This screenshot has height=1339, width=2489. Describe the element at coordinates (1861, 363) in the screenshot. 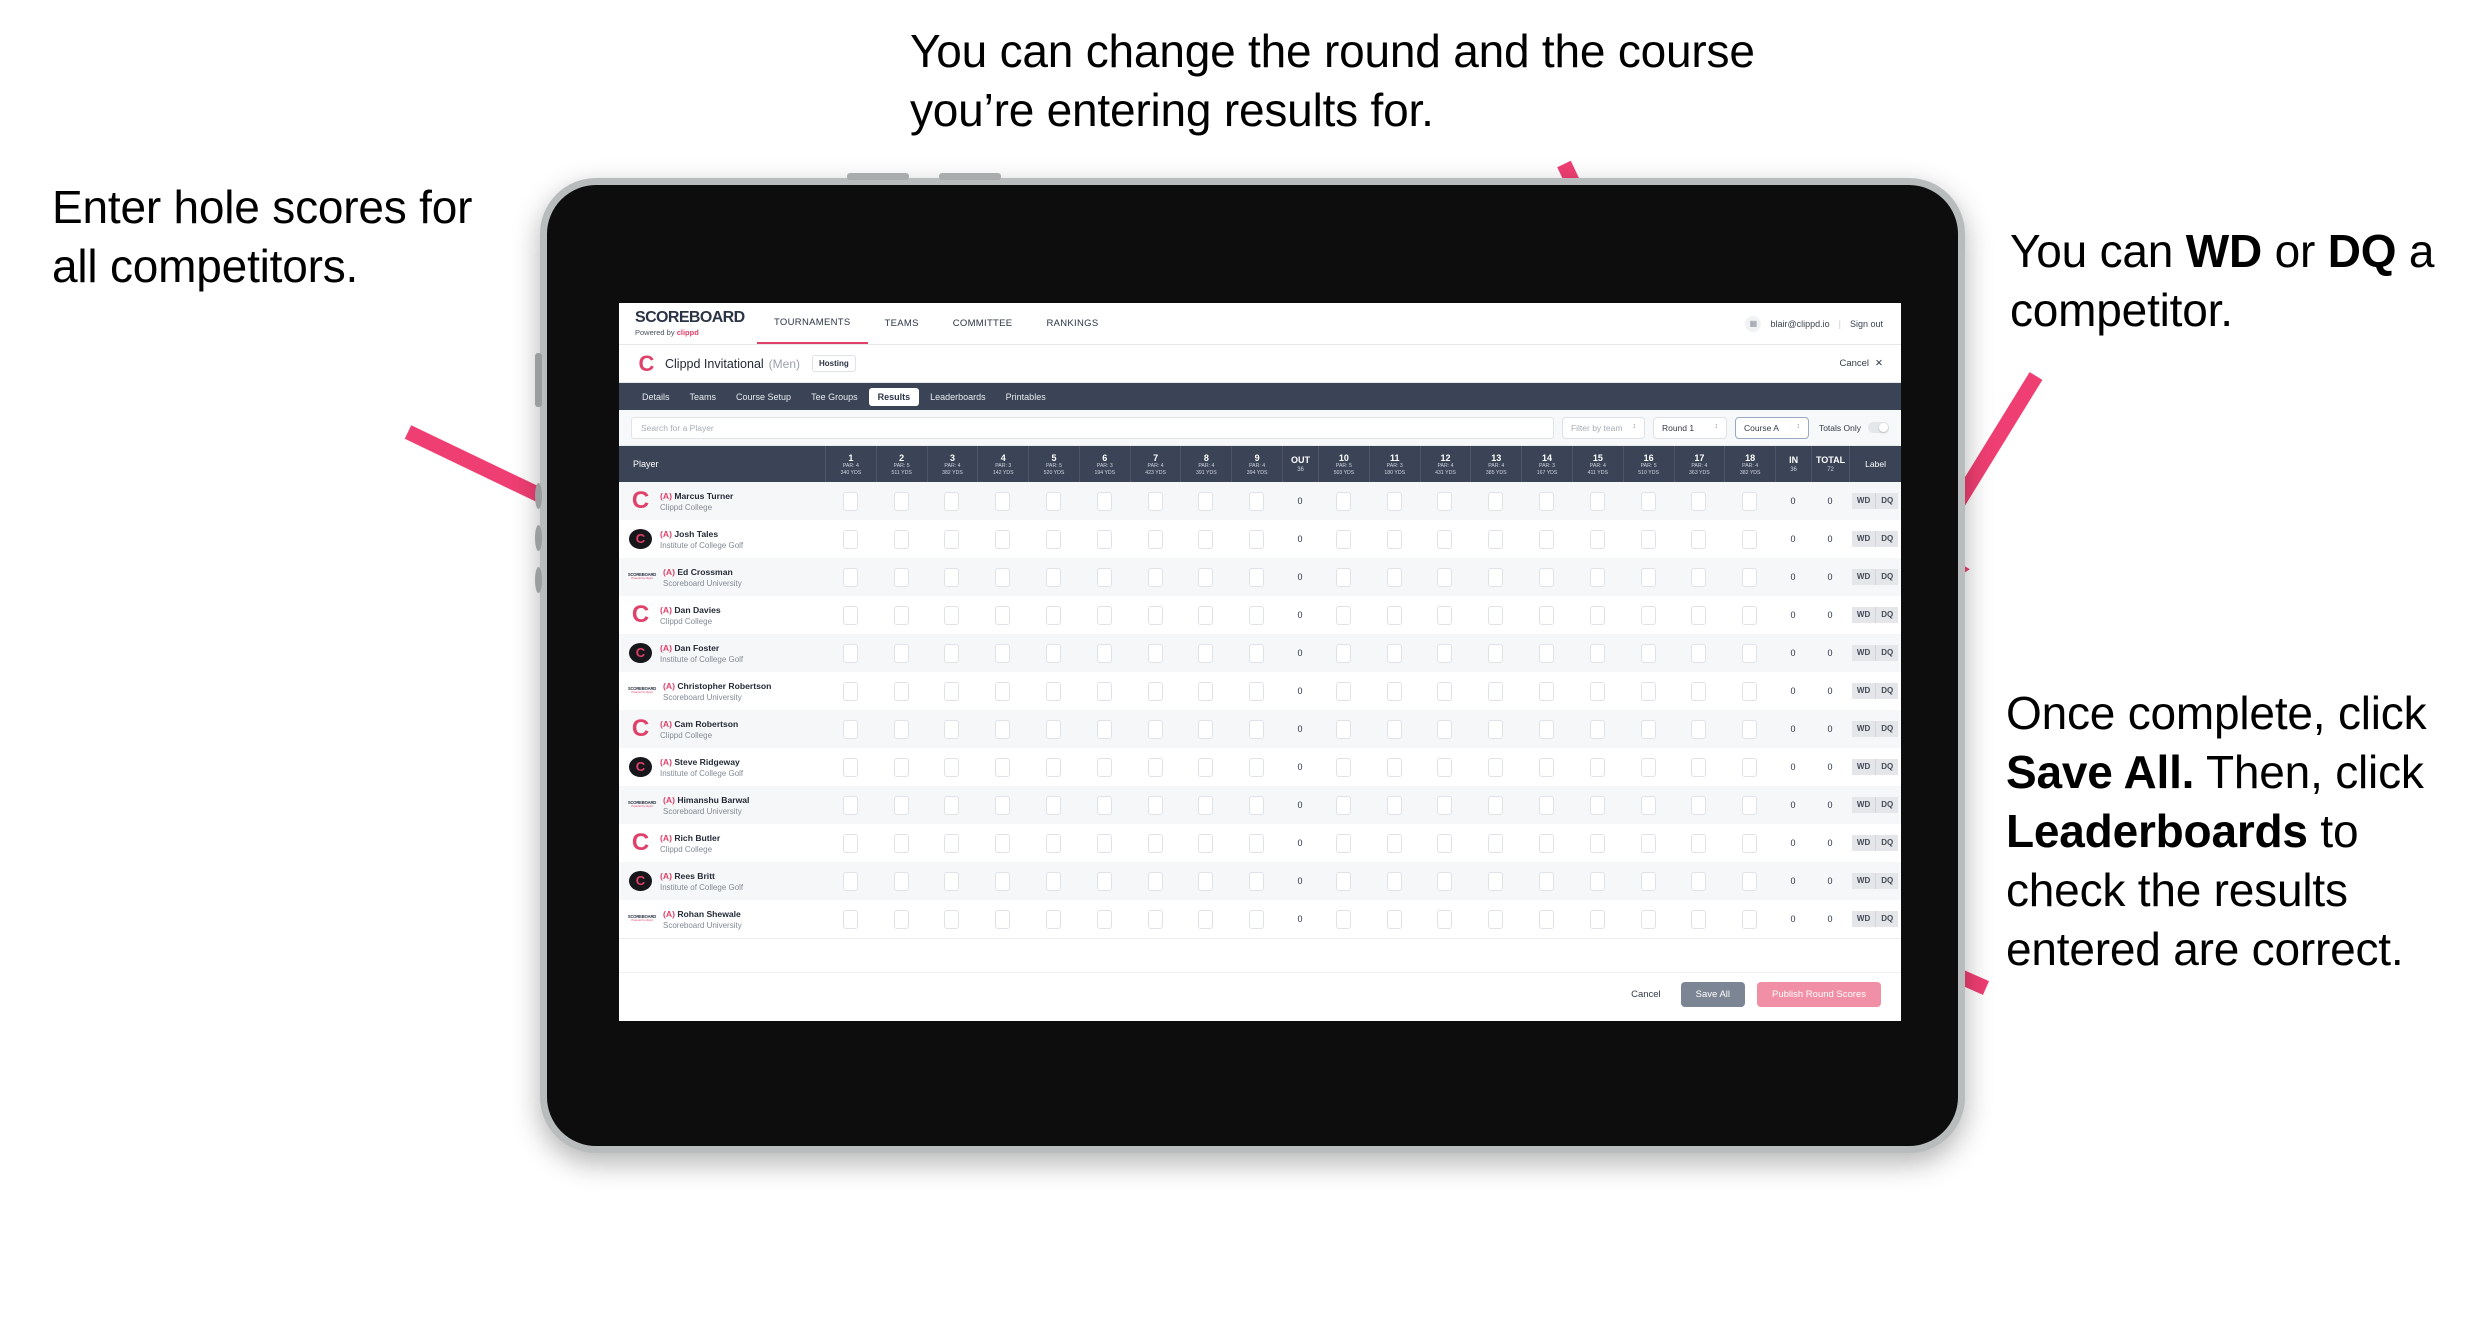

I see `cancel-button: Cancel ✕` at that location.